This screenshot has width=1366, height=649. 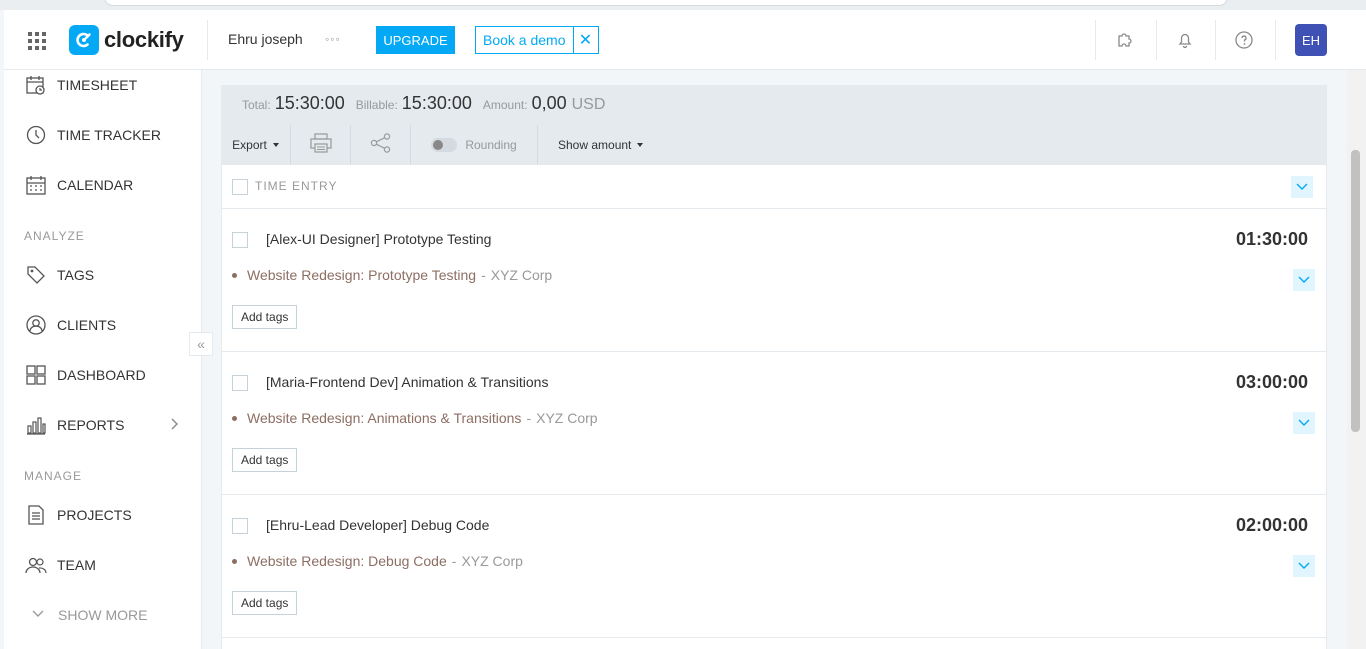 I want to click on bell-icon, so click(x=1185, y=40).